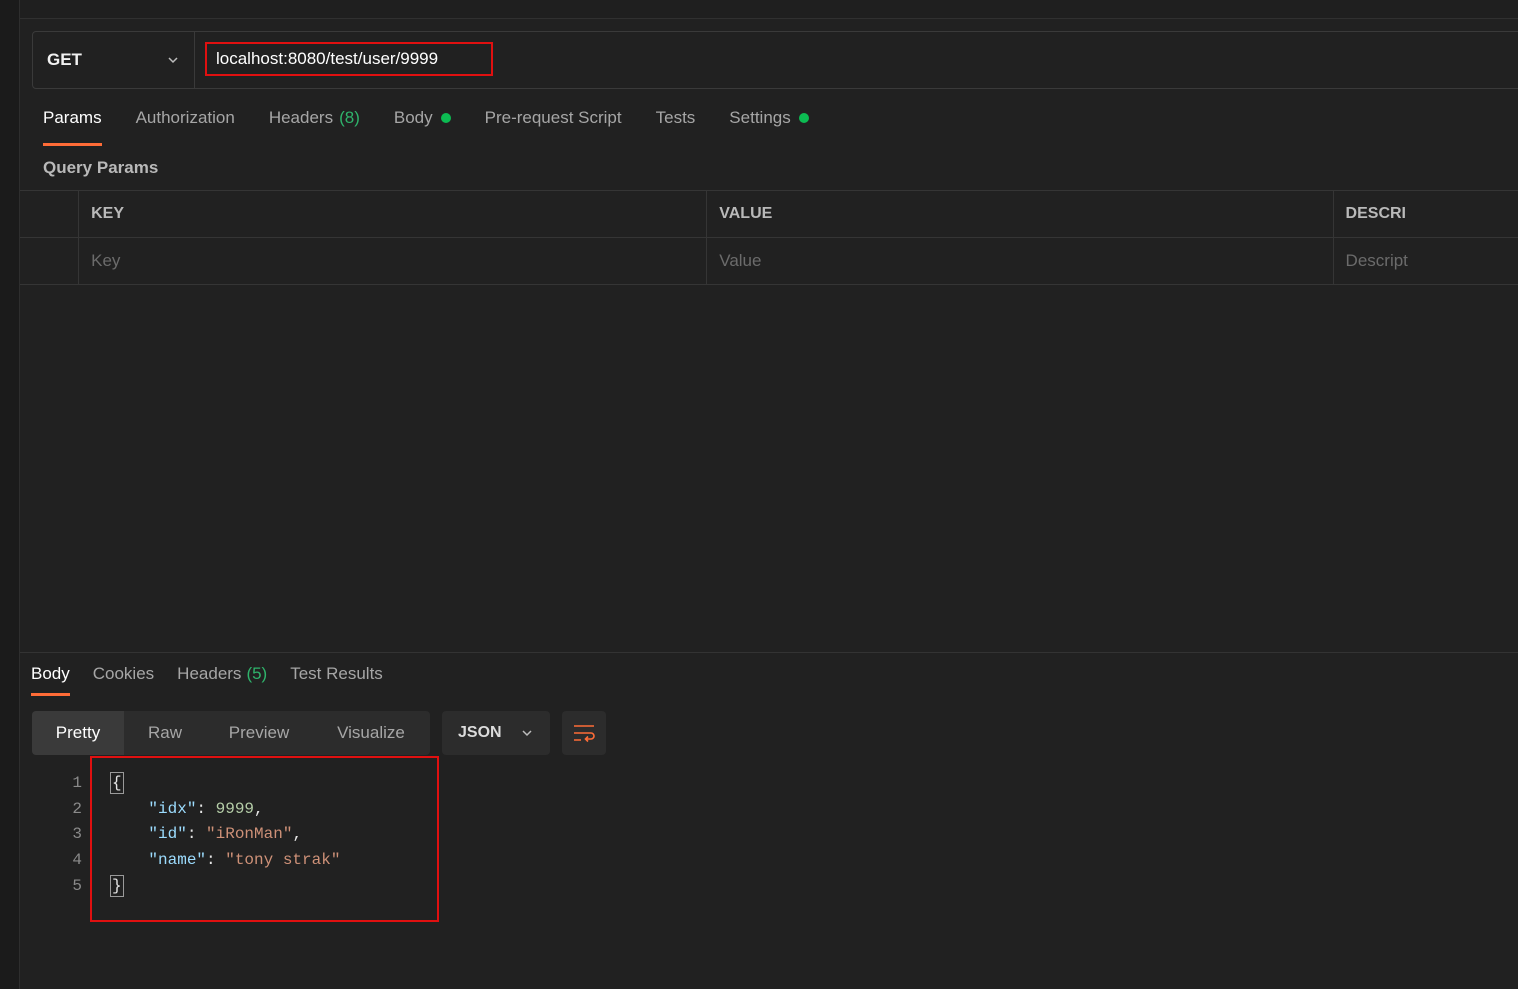 The width and height of the screenshot is (1518, 989). What do you see at coordinates (123, 673) in the screenshot?
I see `tab-label: Cookies` at bounding box center [123, 673].